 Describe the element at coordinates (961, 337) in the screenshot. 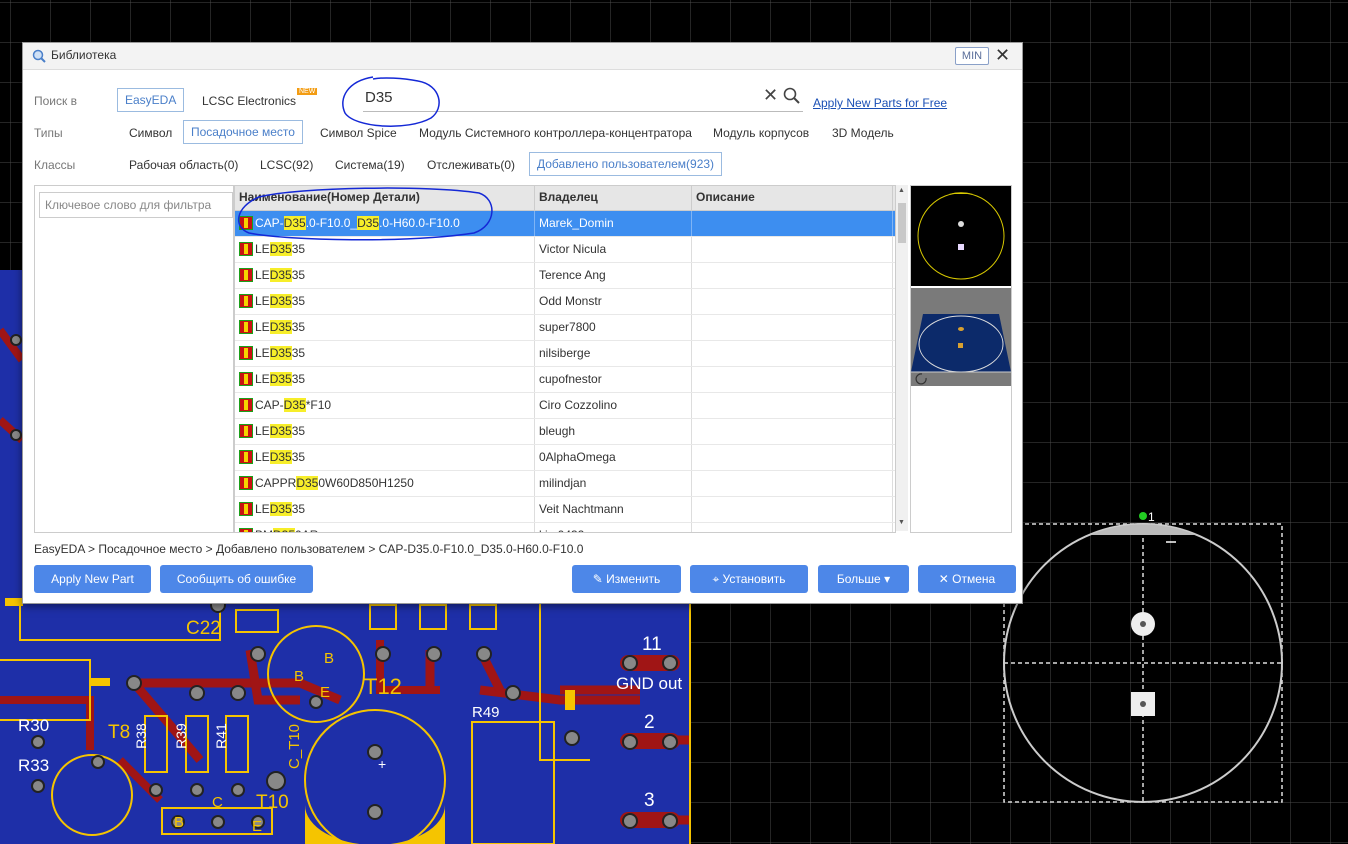

I see `footprint-3d-preview` at that location.